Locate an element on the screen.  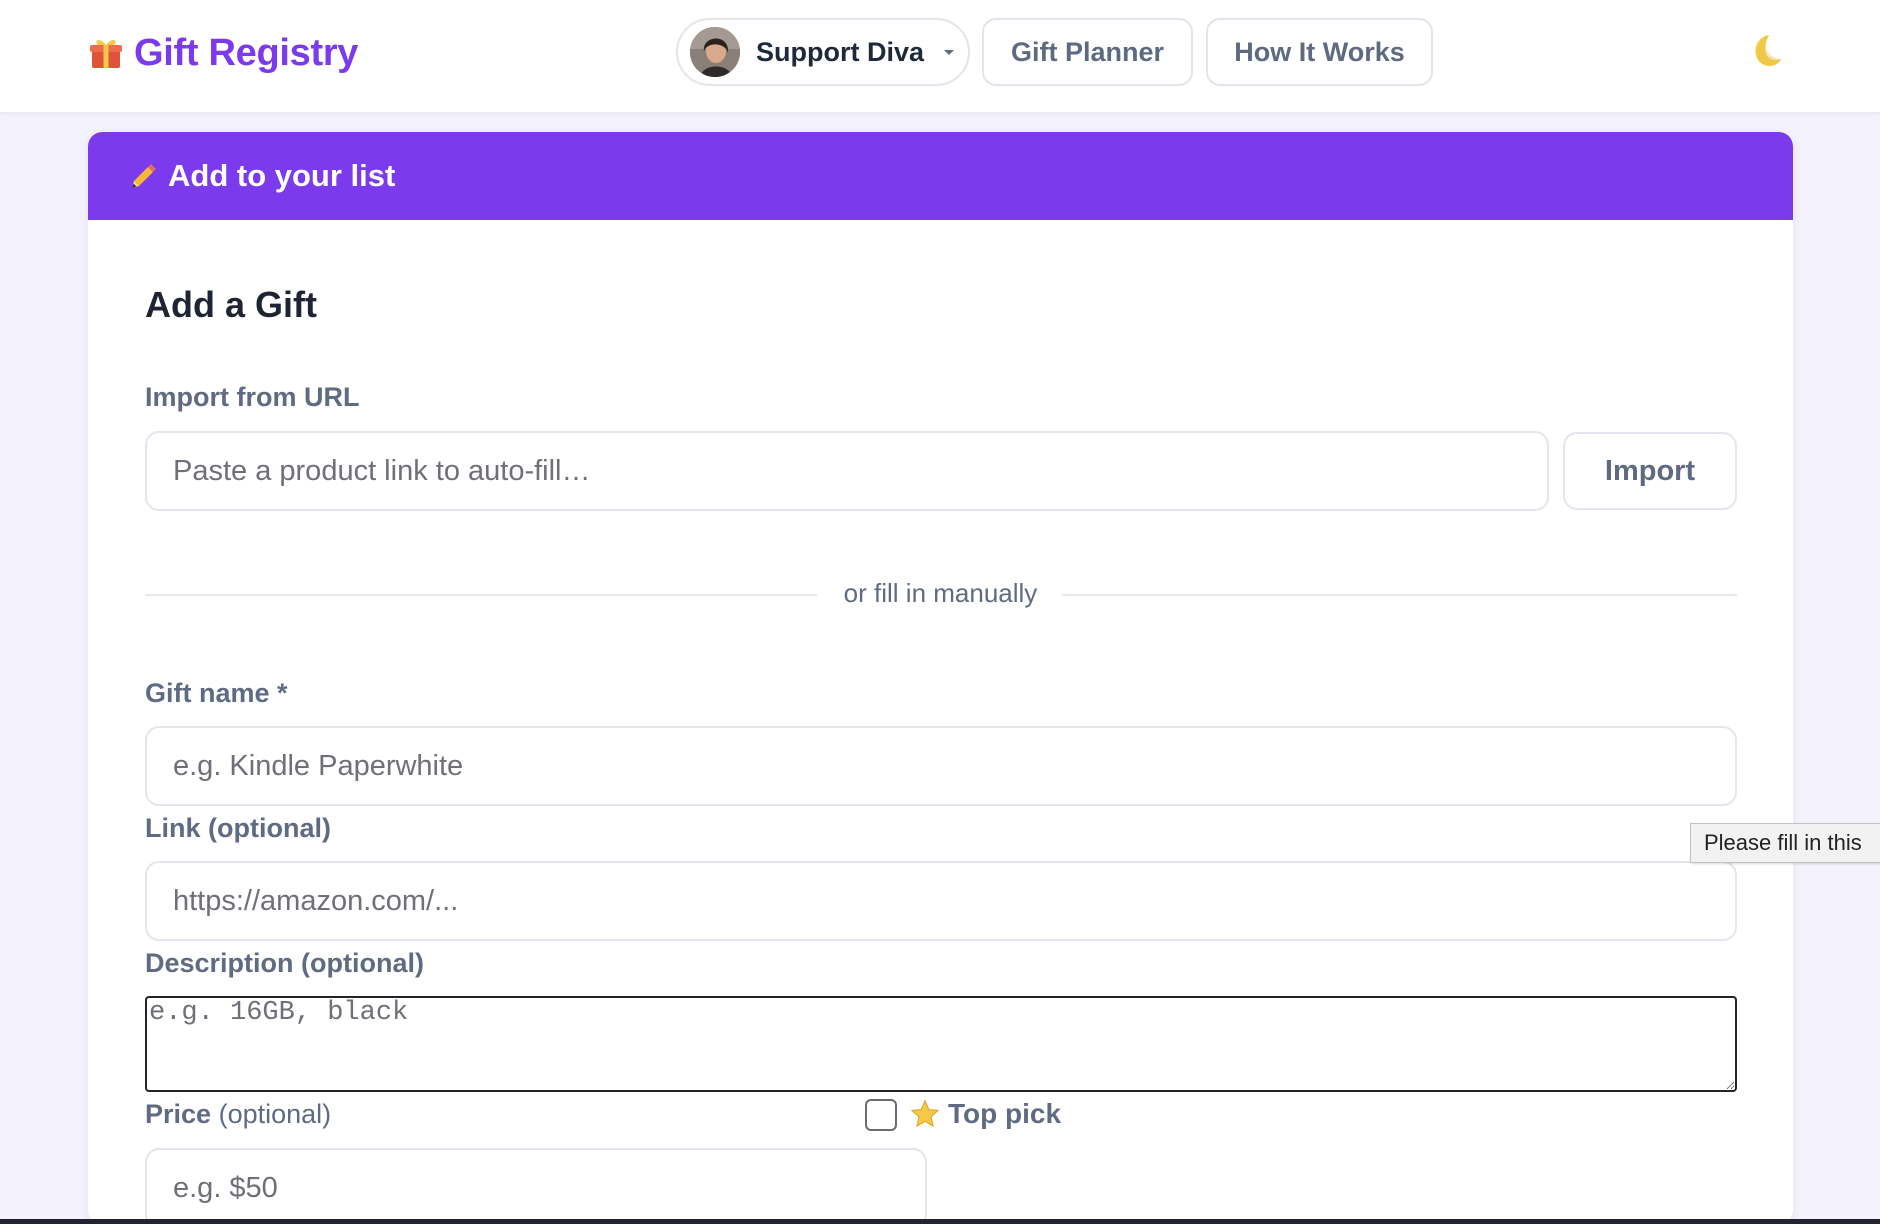
banner-title: Add to your list is located at coordinates (282, 175).